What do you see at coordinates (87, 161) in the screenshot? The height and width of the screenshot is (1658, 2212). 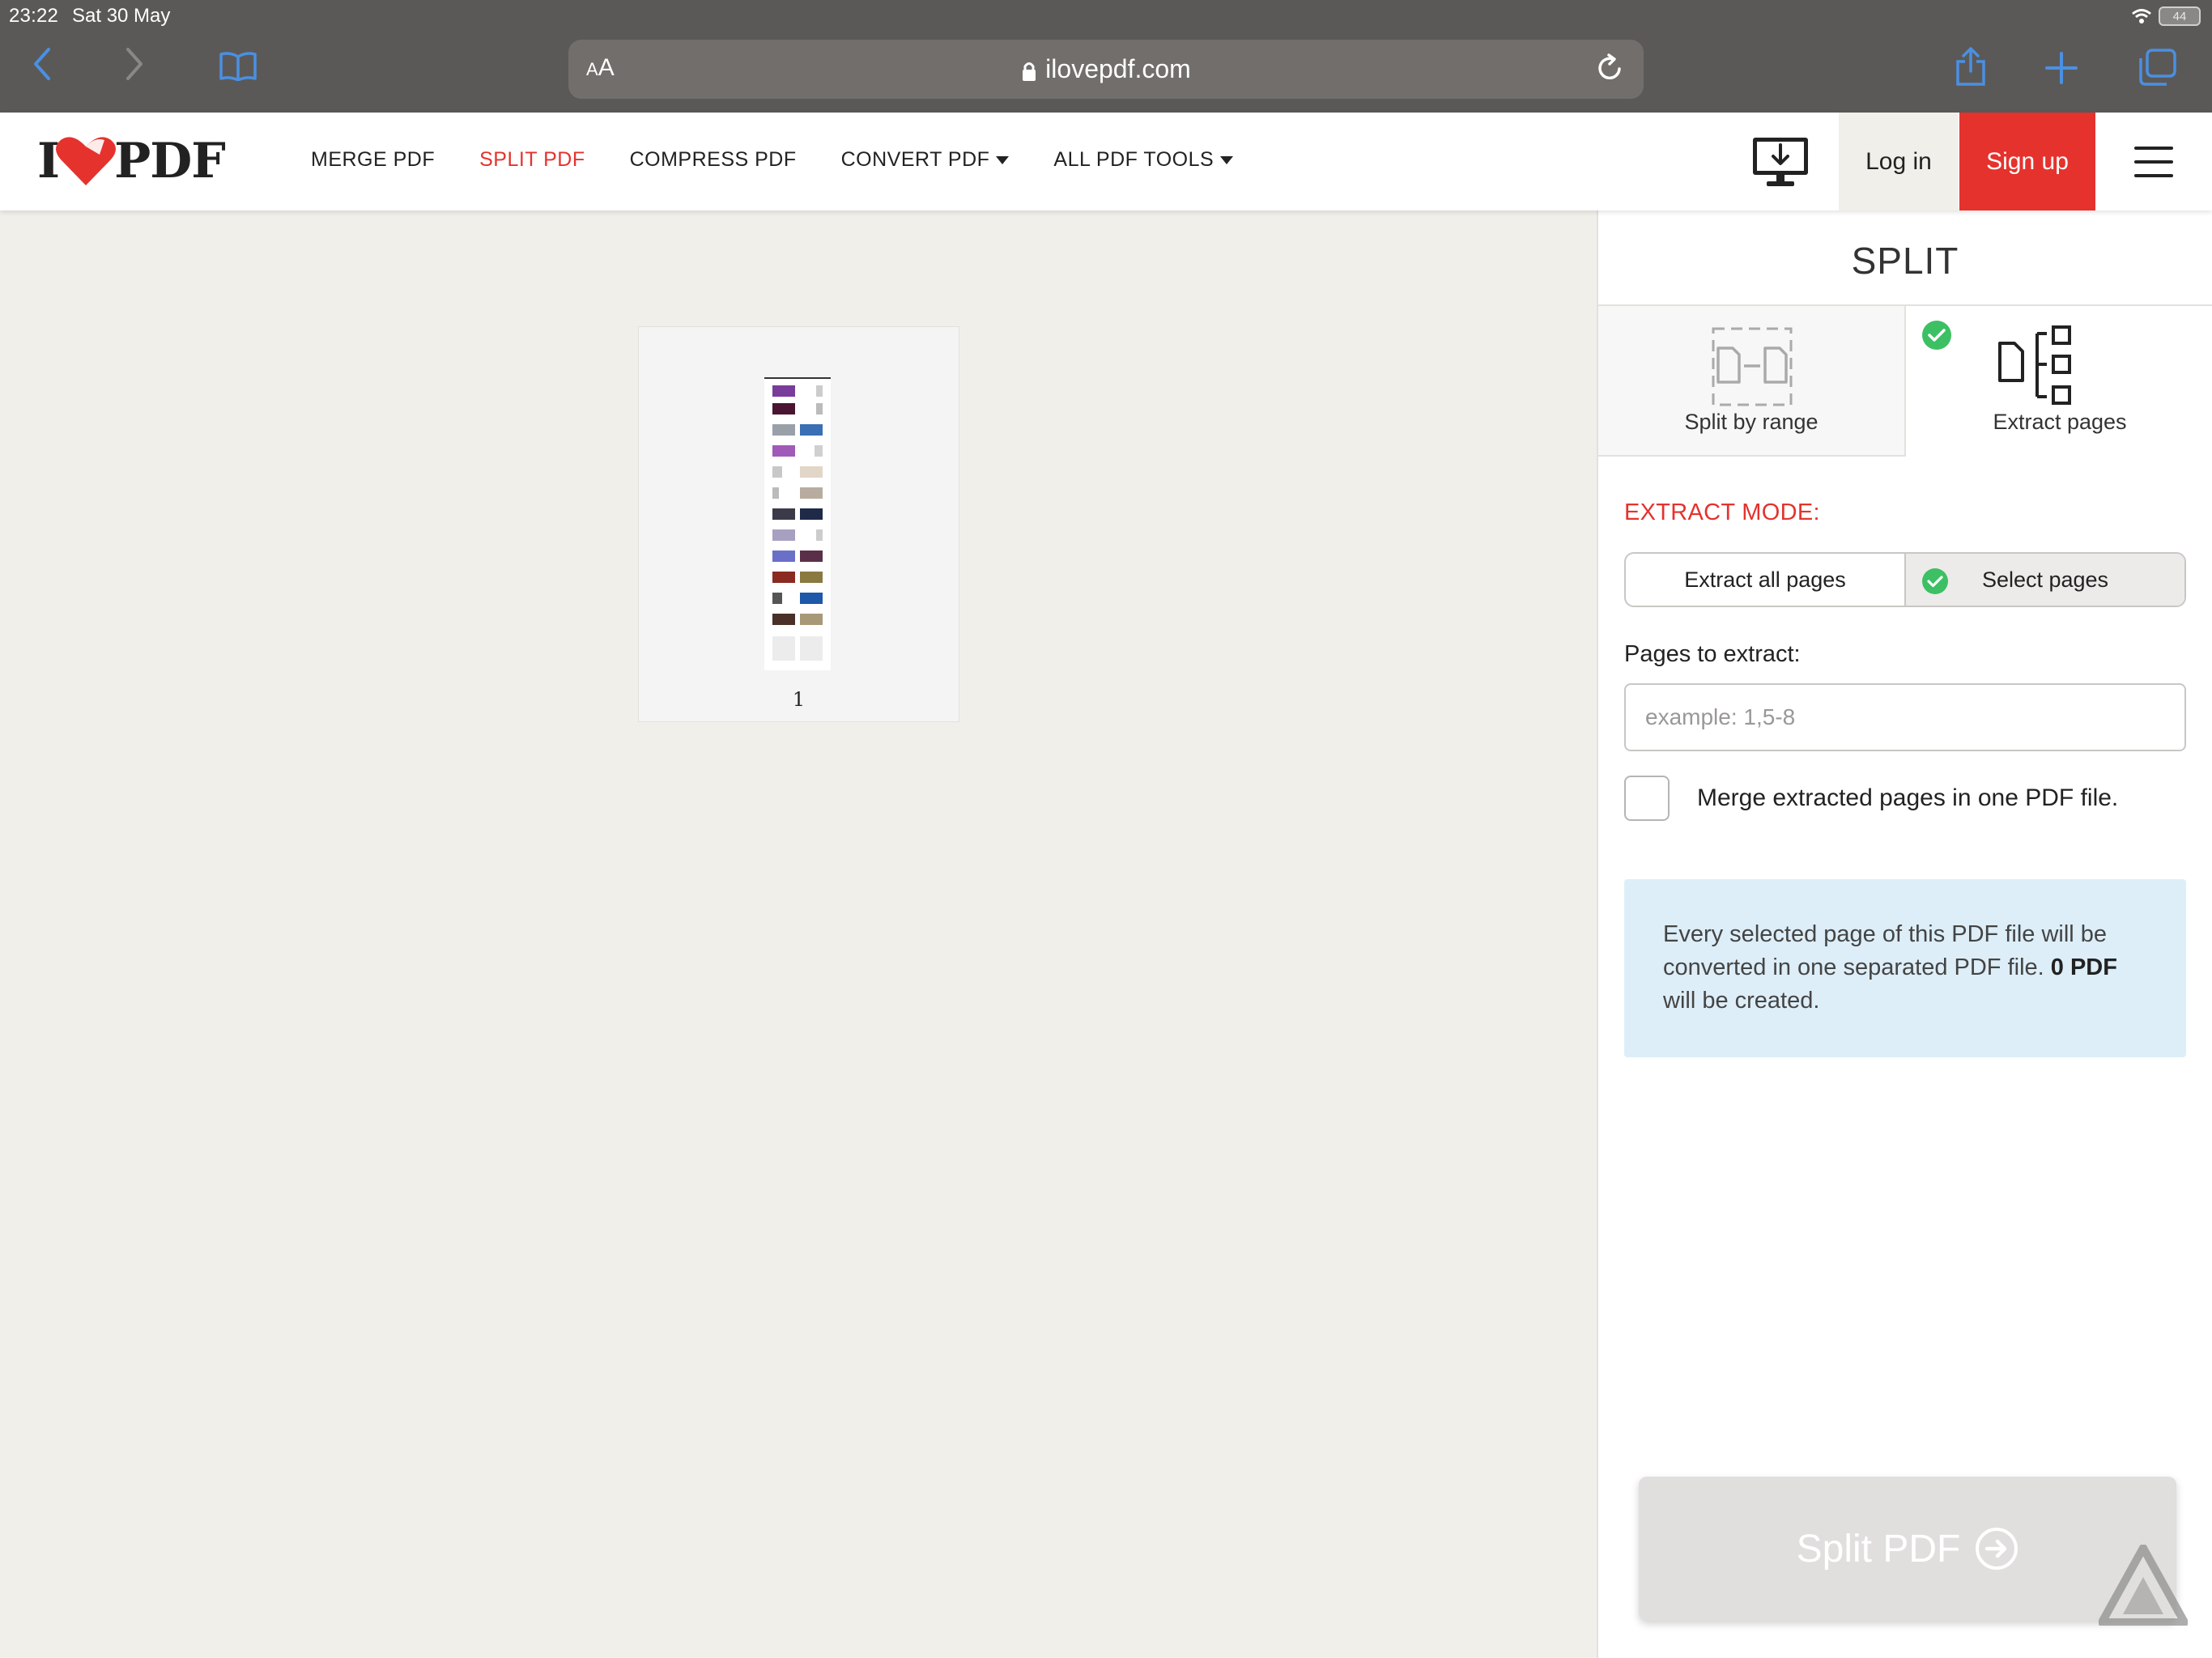 I see `heart-icon` at bounding box center [87, 161].